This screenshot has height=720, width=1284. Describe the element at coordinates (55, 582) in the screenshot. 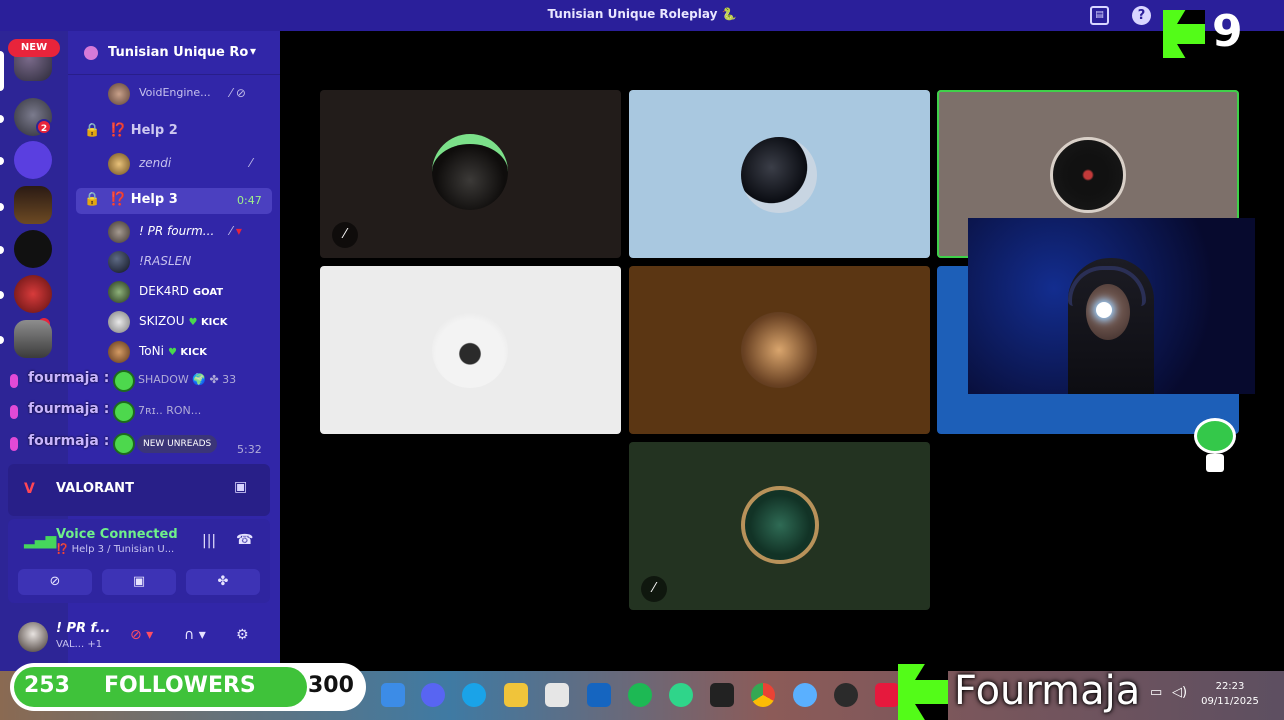

I see `camera-button: ⊘` at that location.